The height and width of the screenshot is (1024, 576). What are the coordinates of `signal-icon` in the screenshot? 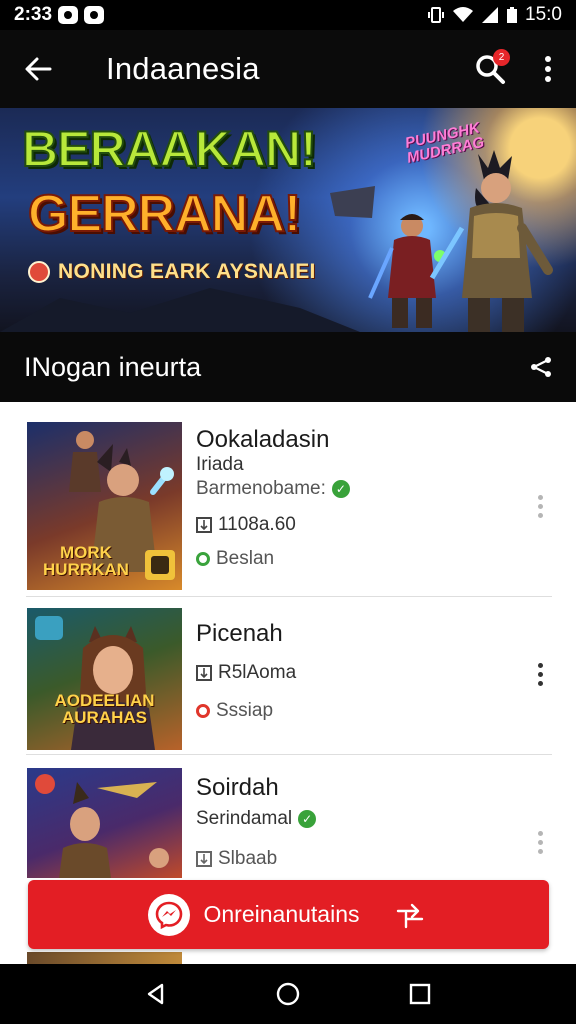 It's located at (490, 15).